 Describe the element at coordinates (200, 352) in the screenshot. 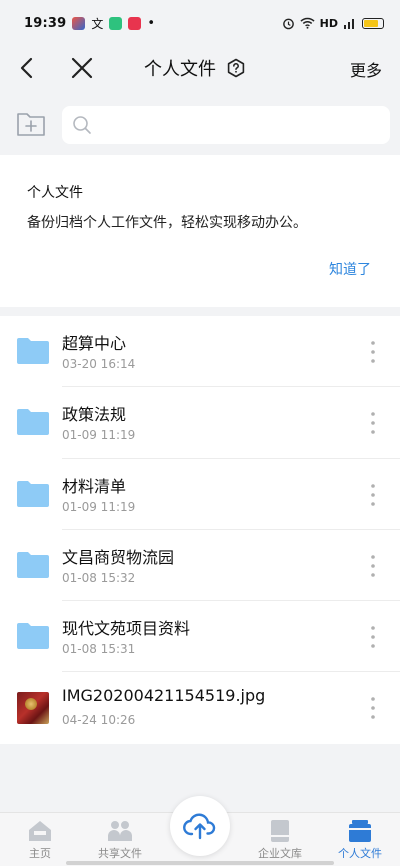

I see `list-item: 超算中心 03-20 16:14` at that location.